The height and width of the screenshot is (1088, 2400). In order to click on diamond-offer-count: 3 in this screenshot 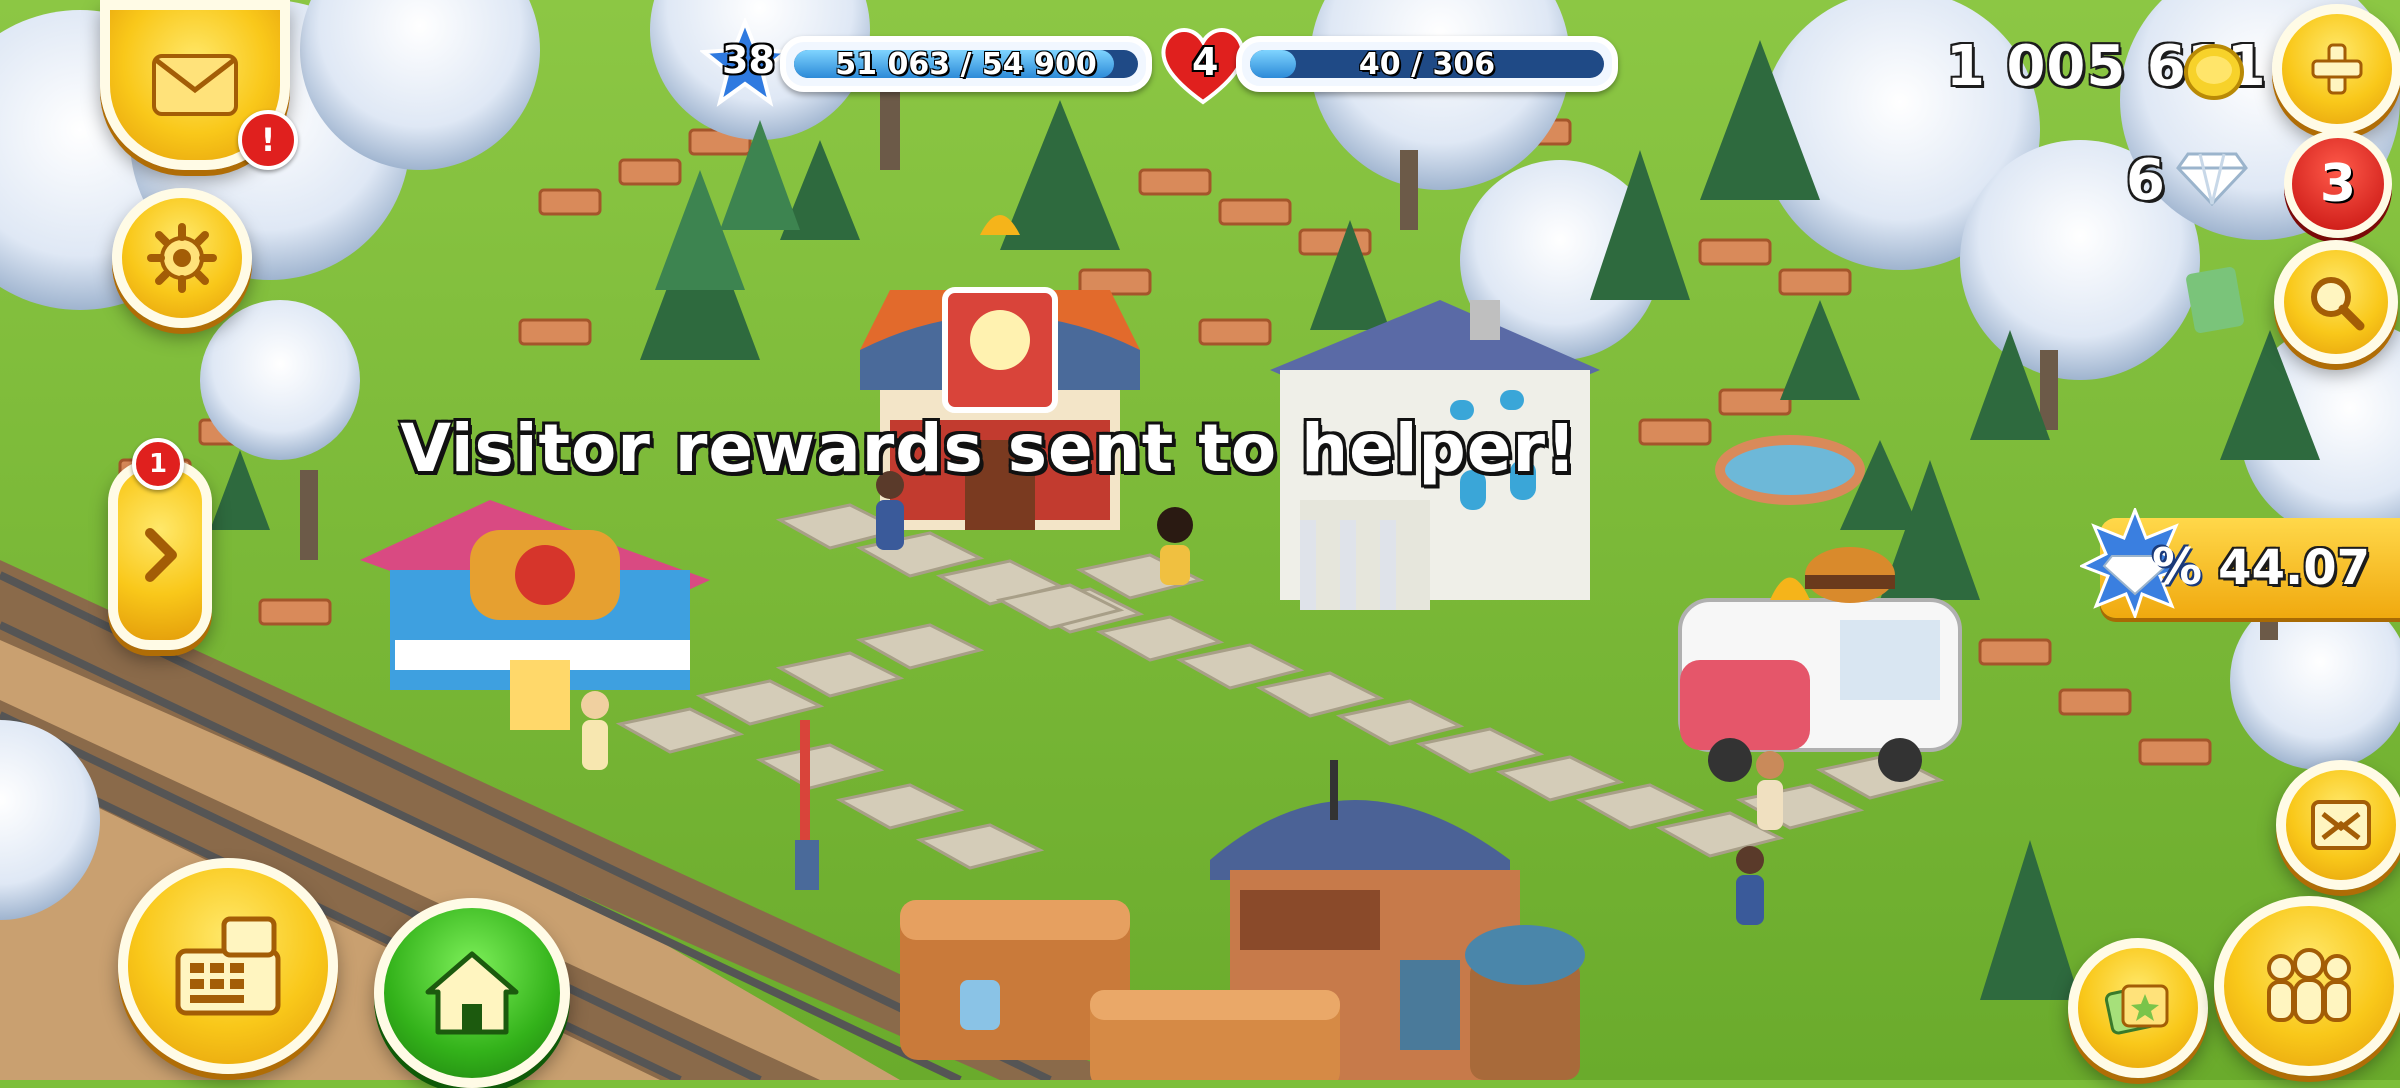, I will do `click(2338, 184)`.